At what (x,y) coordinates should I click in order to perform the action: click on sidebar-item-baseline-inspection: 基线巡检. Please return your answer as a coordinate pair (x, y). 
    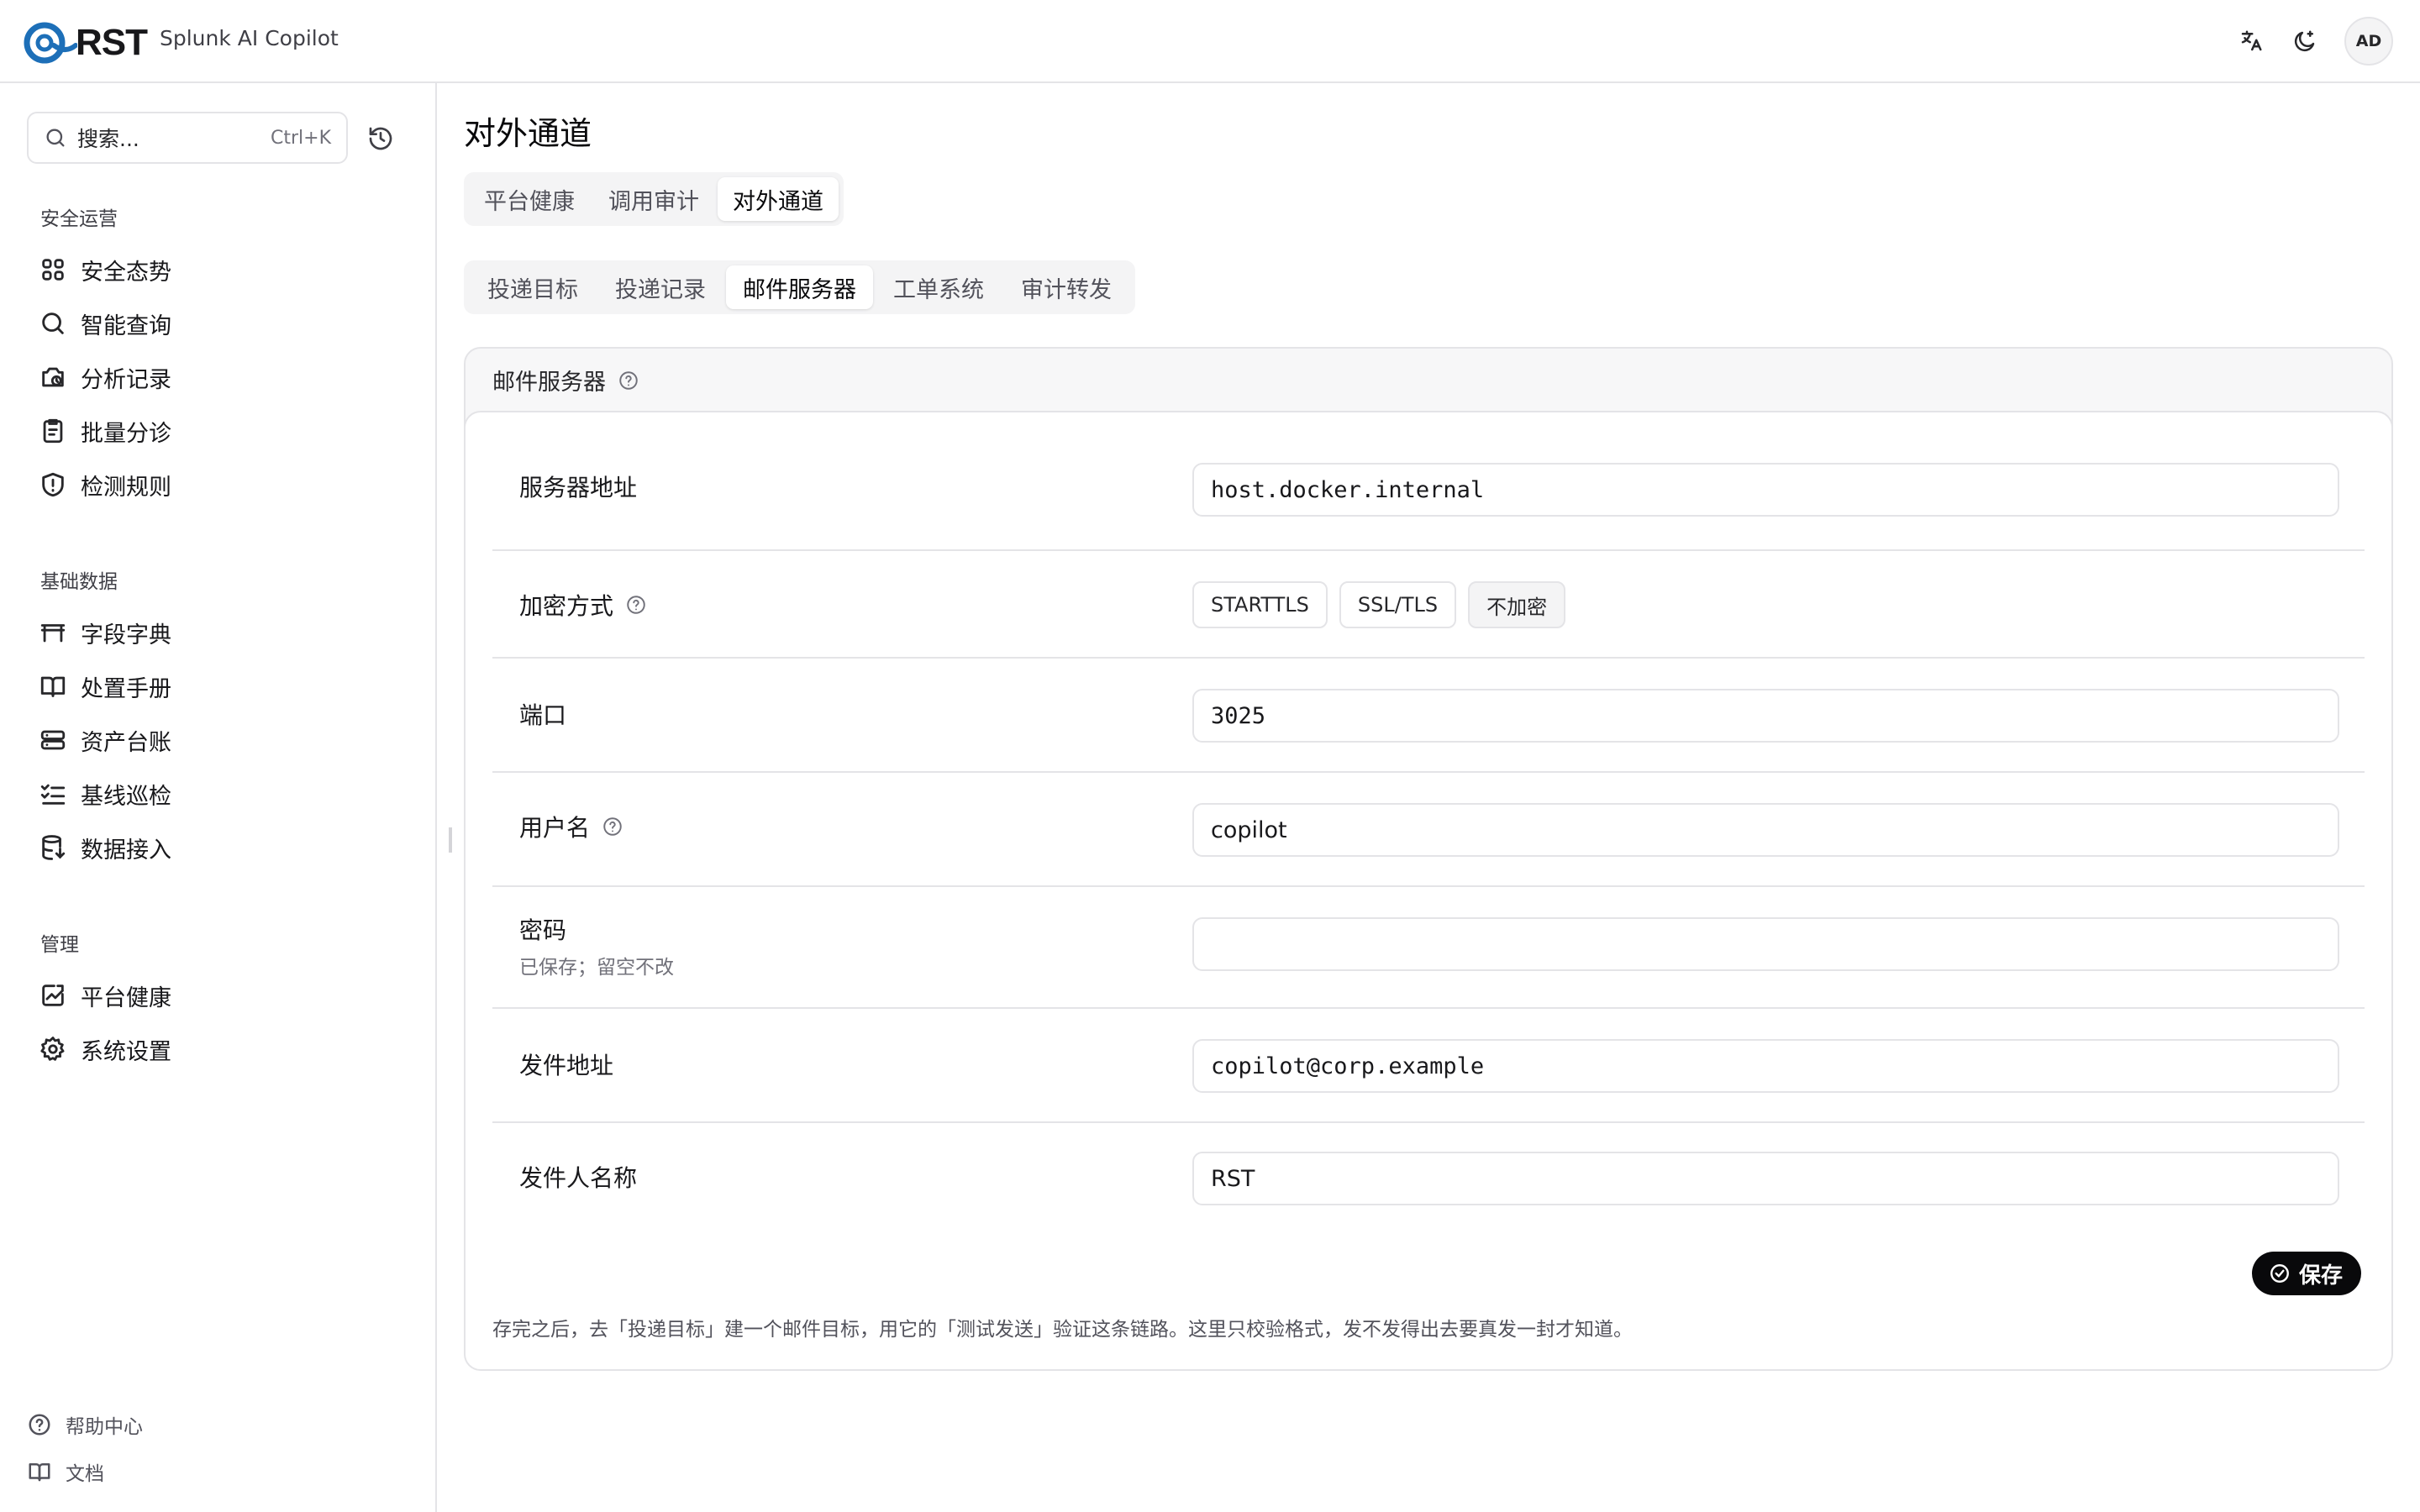
    Looking at the image, I should click on (105, 794).